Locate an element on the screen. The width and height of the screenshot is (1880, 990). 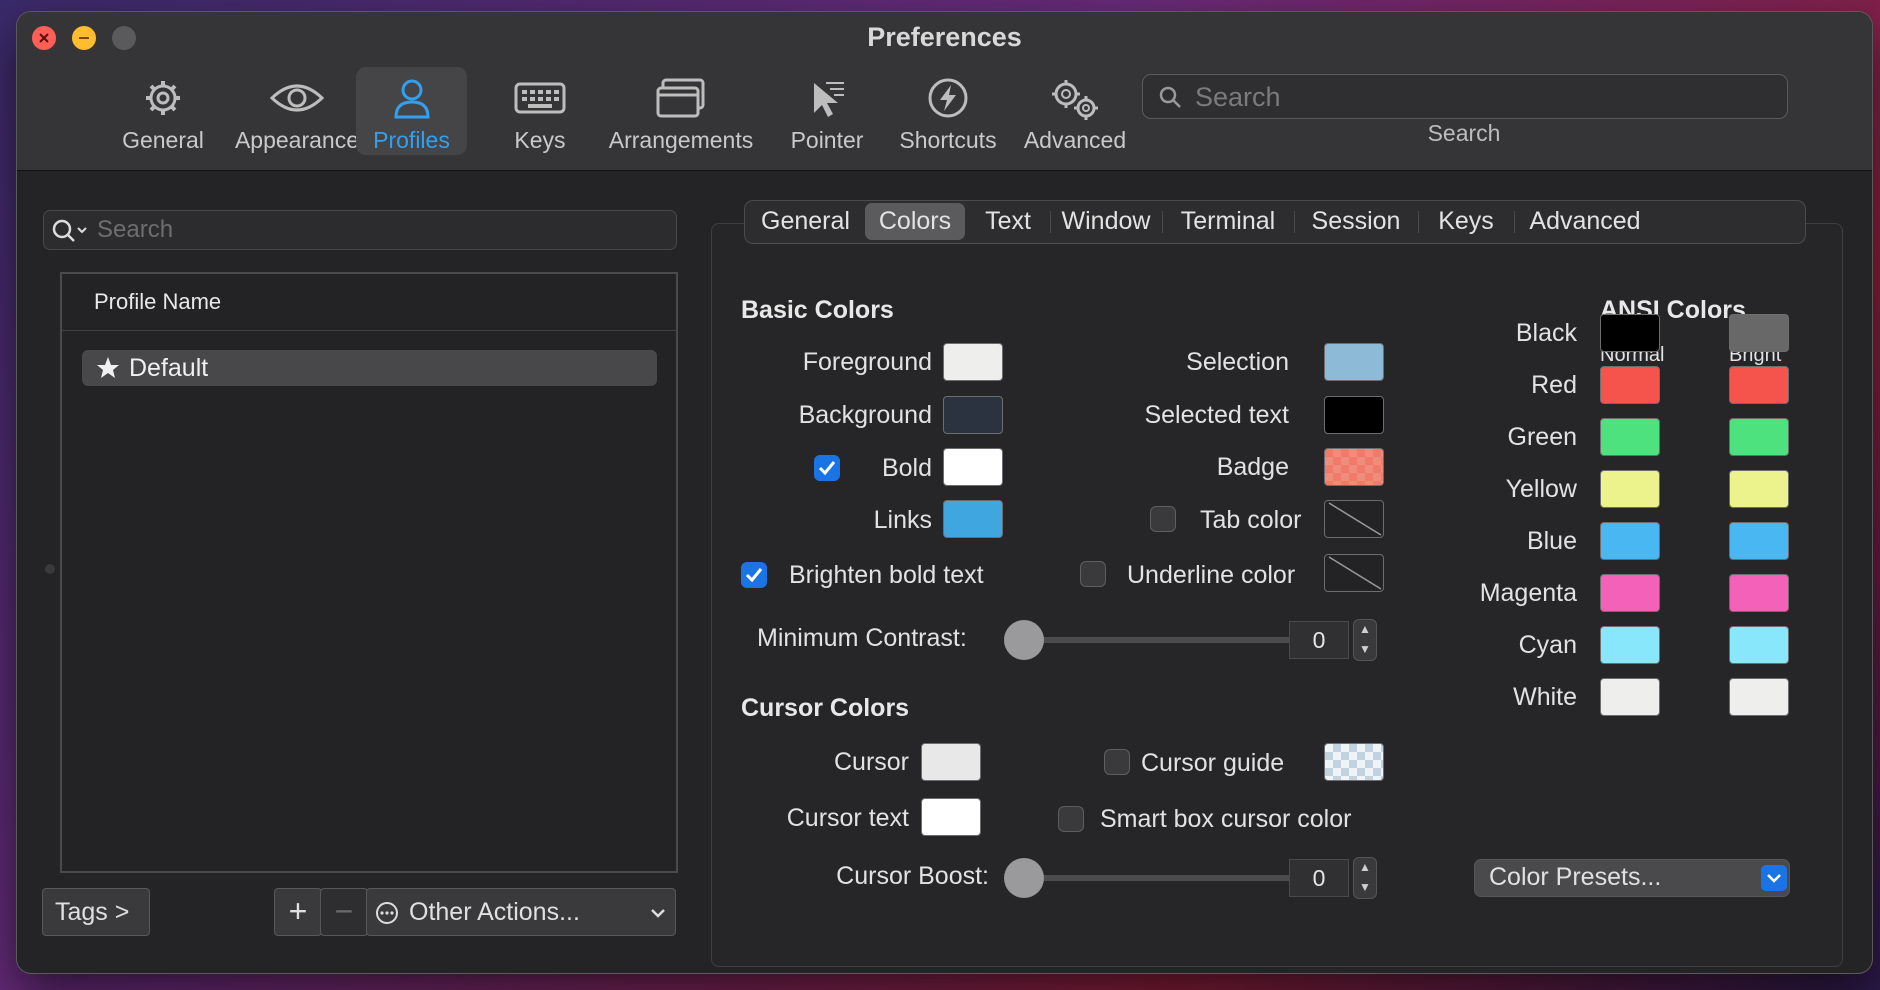
bold-swatch is located at coordinates (973, 467).